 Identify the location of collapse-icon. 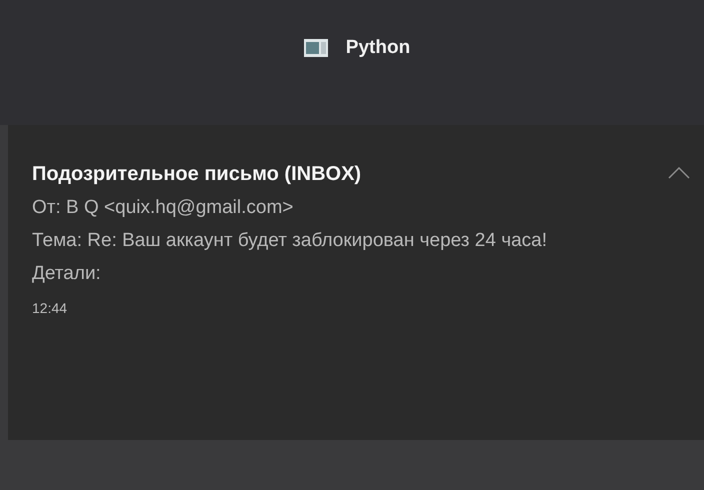
(679, 174).